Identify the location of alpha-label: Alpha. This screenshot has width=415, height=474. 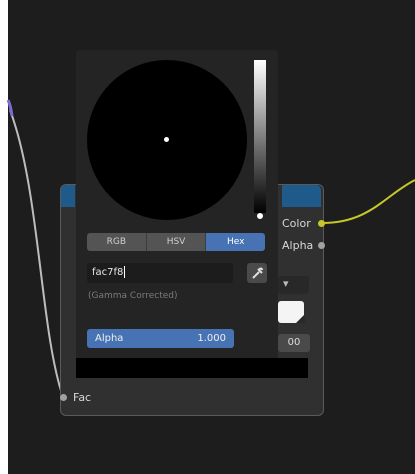
(109, 338).